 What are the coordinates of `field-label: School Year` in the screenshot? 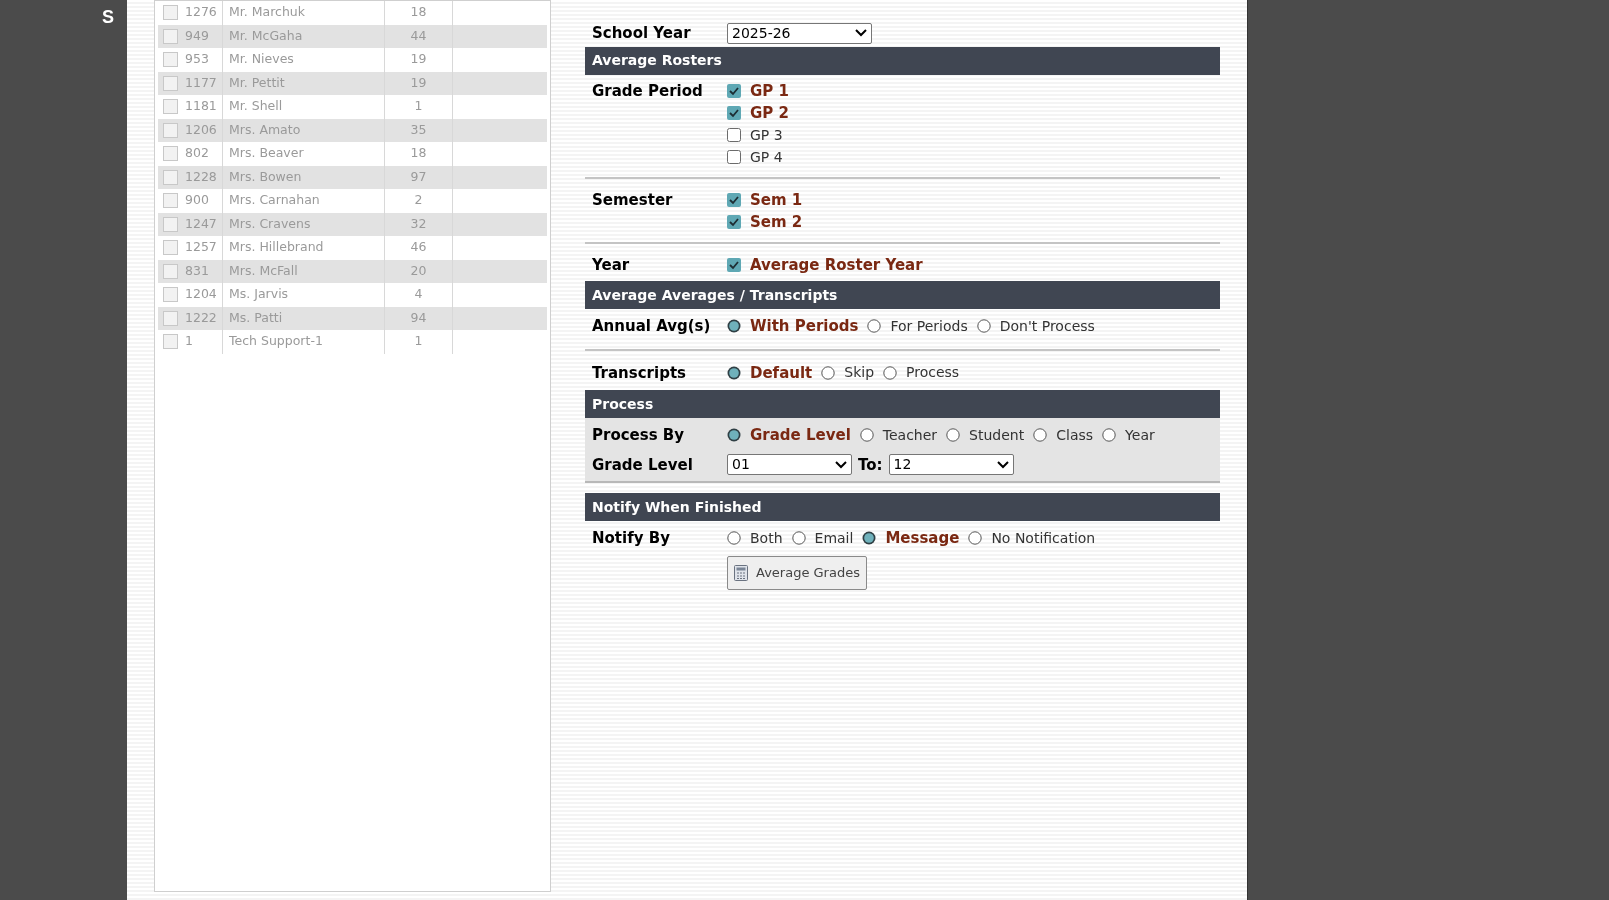 It's located at (642, 33).